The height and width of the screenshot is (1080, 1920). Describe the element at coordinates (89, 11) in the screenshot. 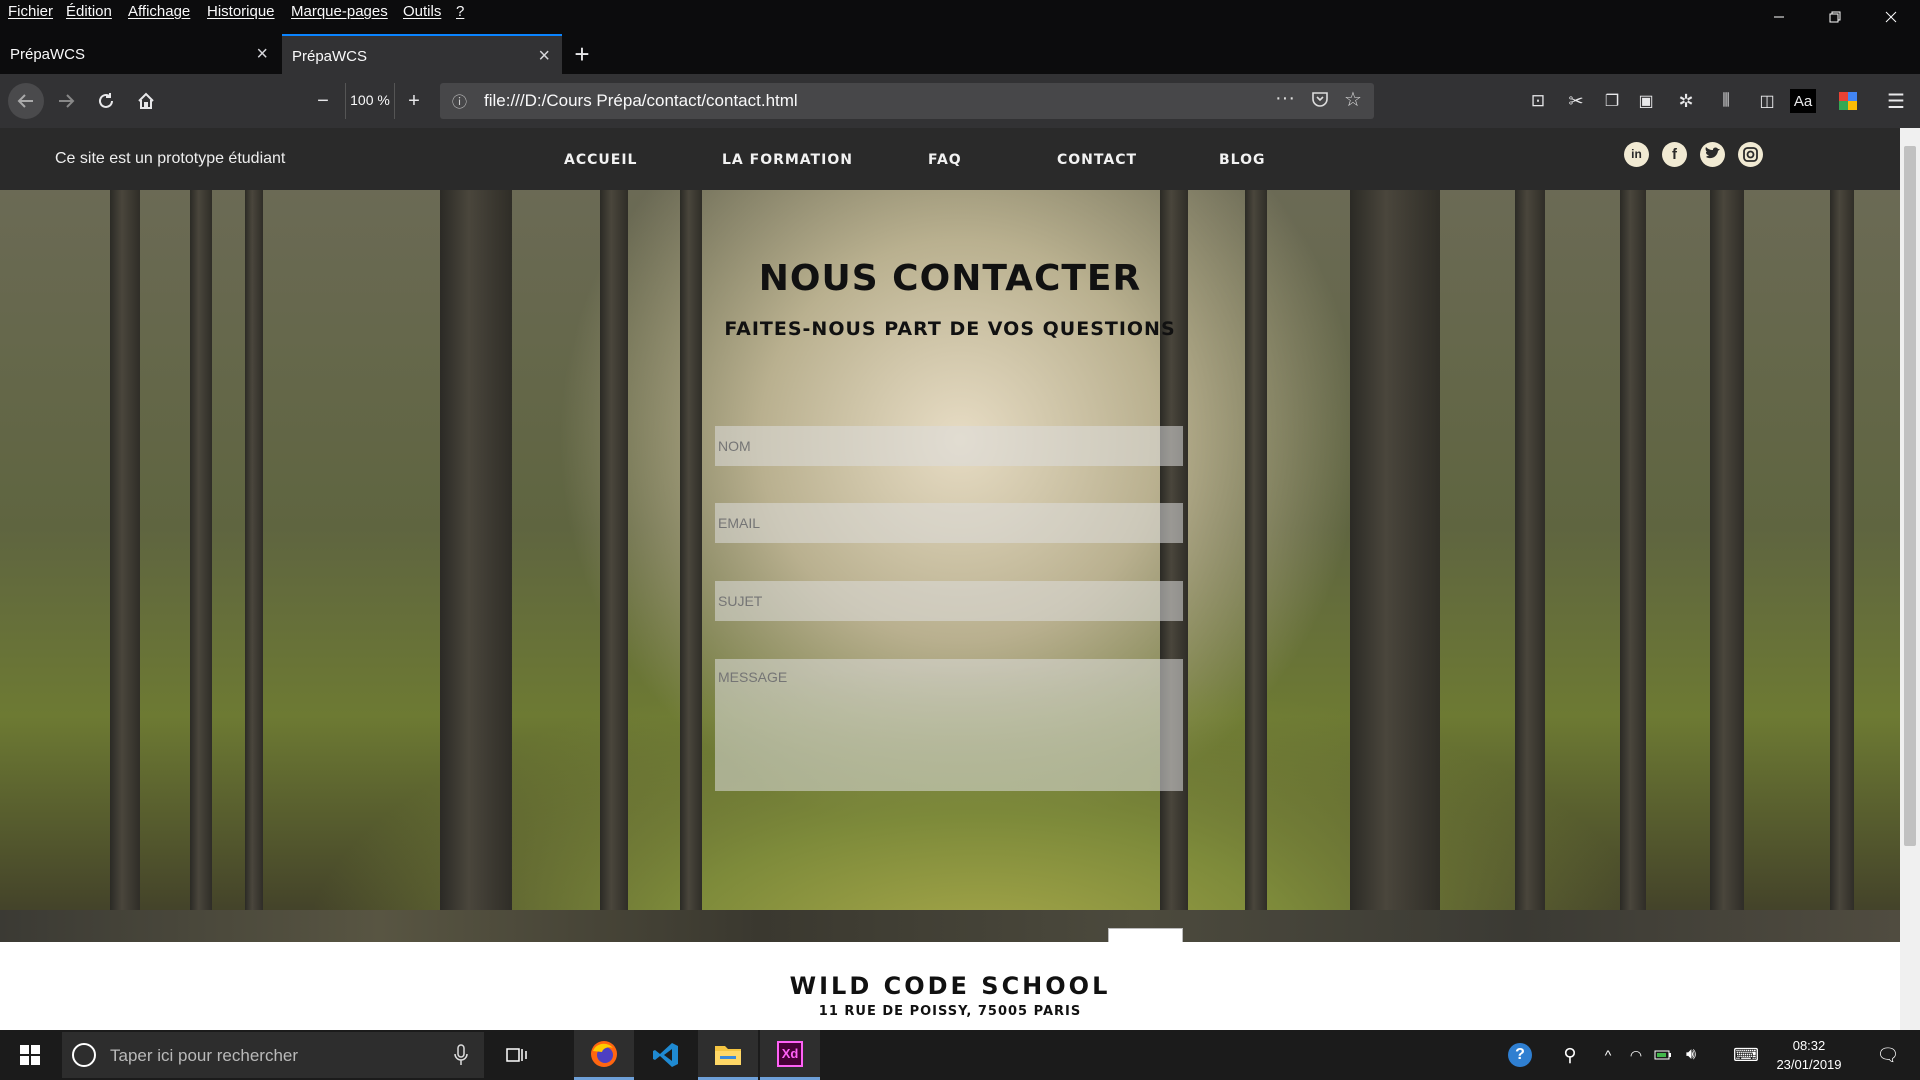

I see `menu-edition: Édition` at that location.